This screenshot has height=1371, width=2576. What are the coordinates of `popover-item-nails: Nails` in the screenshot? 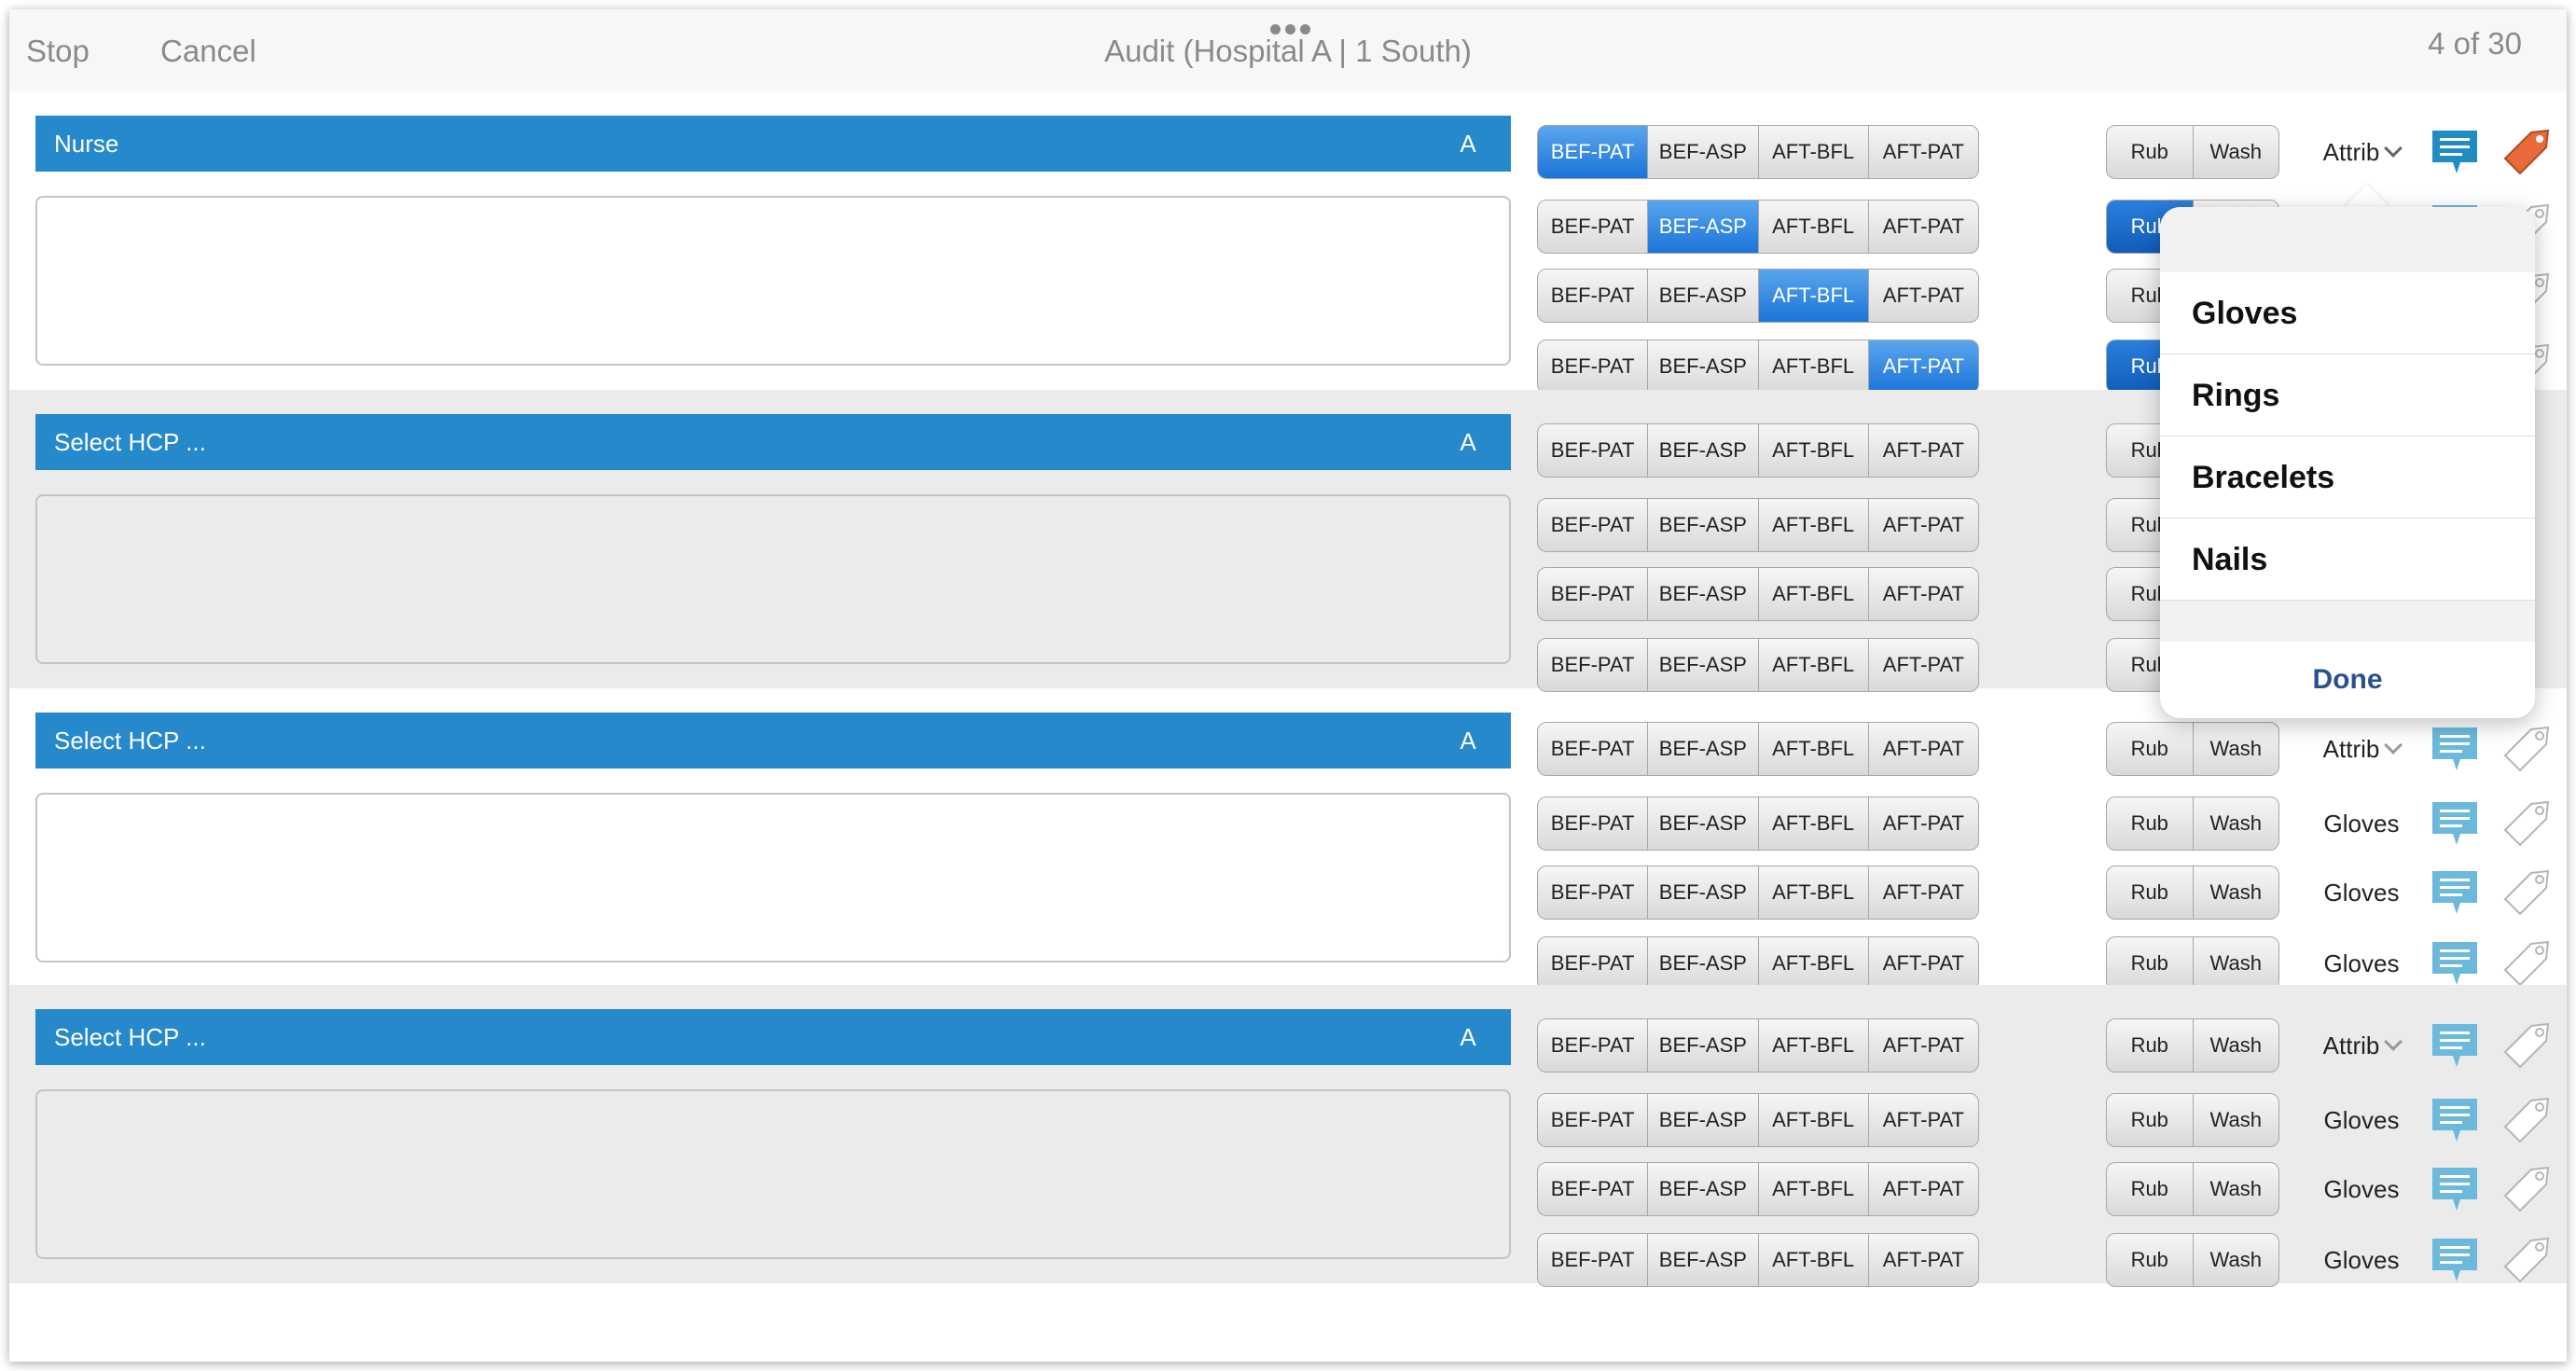 It's located at (2347, 560).